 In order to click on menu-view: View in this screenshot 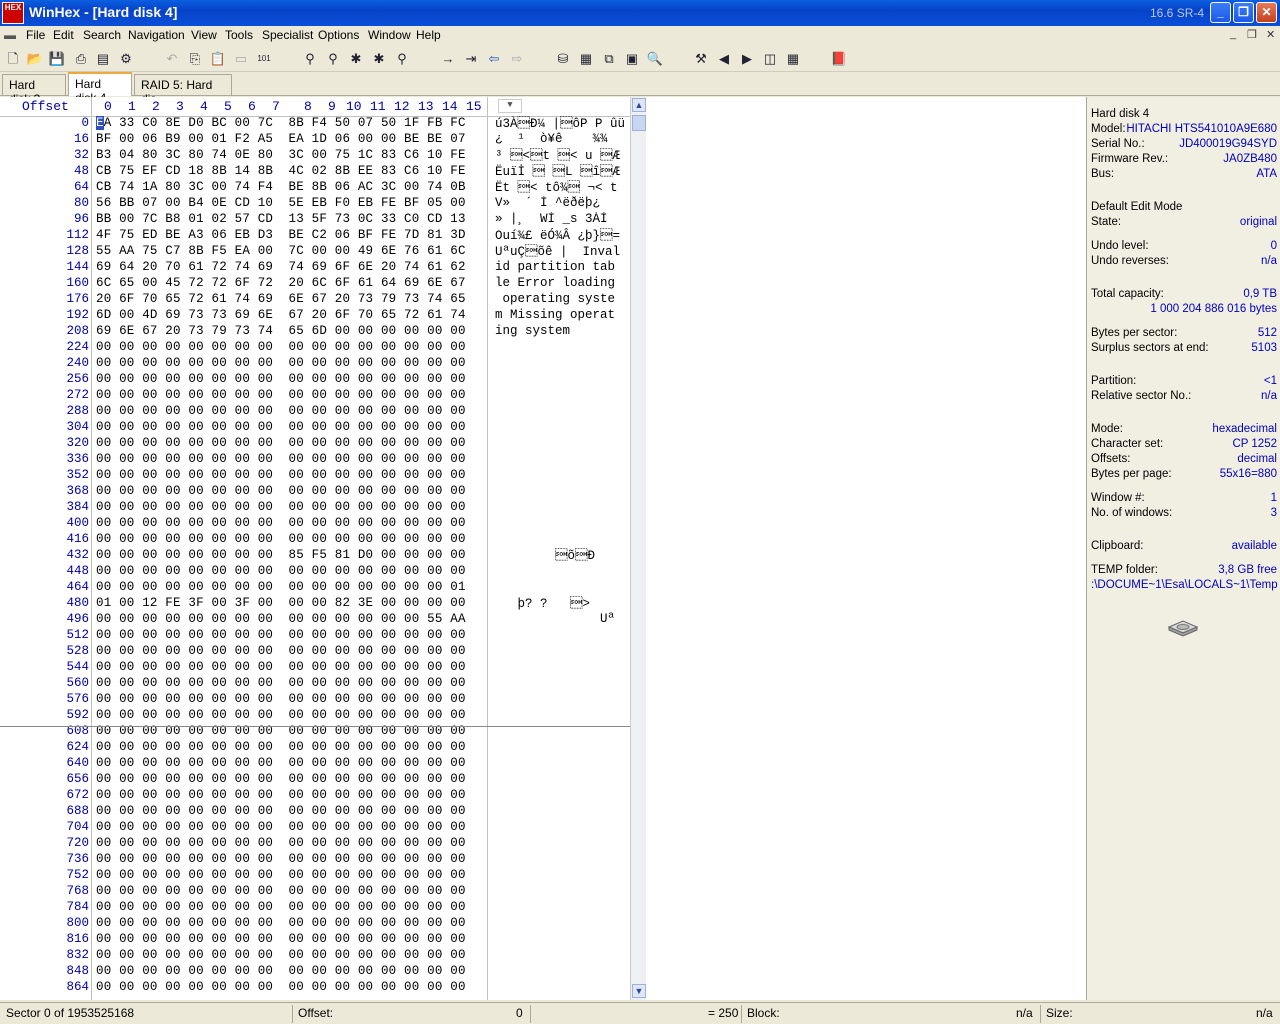, I will do `click(204, 35)`.